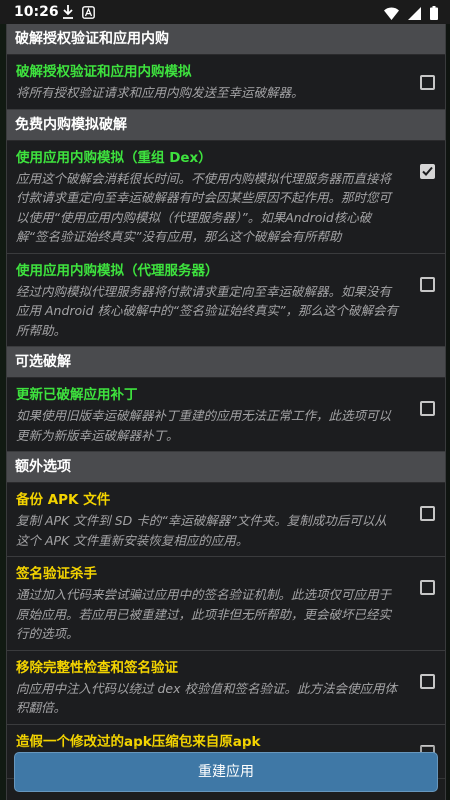  I want to click on rebuild-app-button: 重建应用, so click(226, 772).